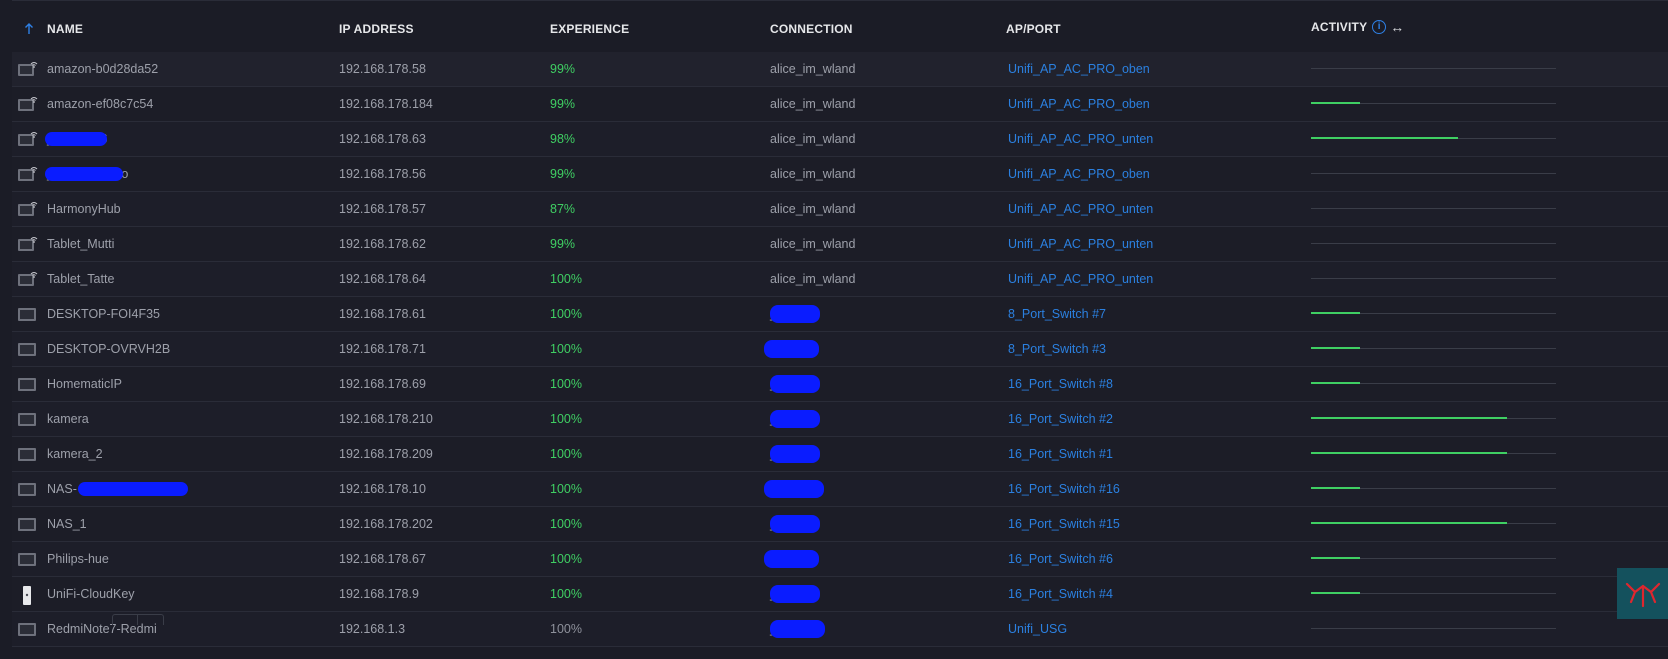 This screenshot has height=659, width=1668. Describe the element at coordinates (67, 524) in the screenshot. I see `client-name: NAS_1` at that location.